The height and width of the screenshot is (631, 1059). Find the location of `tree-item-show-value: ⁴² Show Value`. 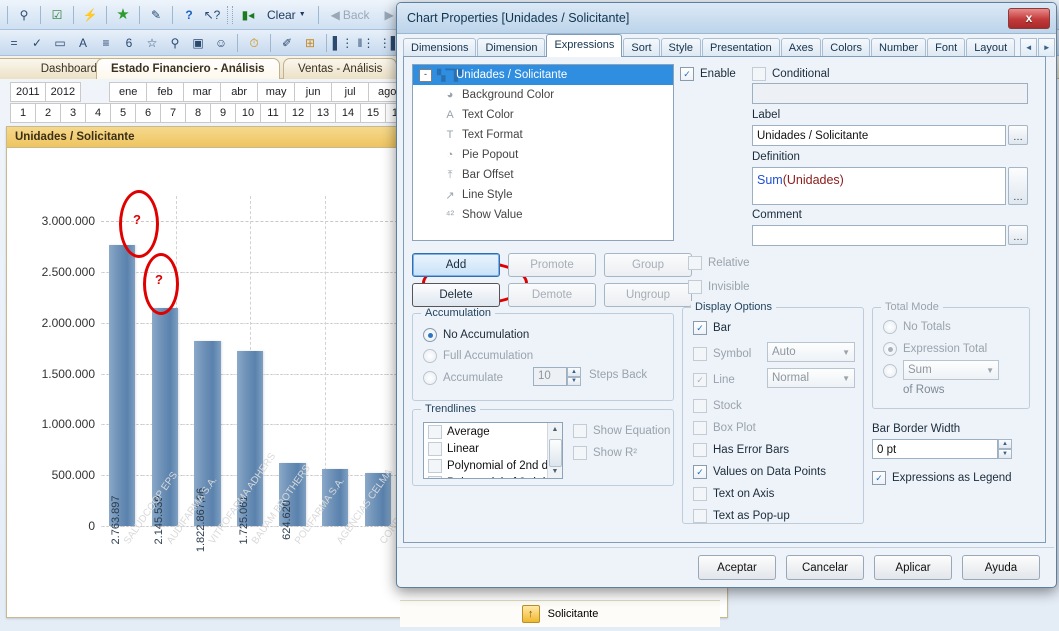

tree-item-show-value: ⁴² Show Value is located at coordinates (543, 215).